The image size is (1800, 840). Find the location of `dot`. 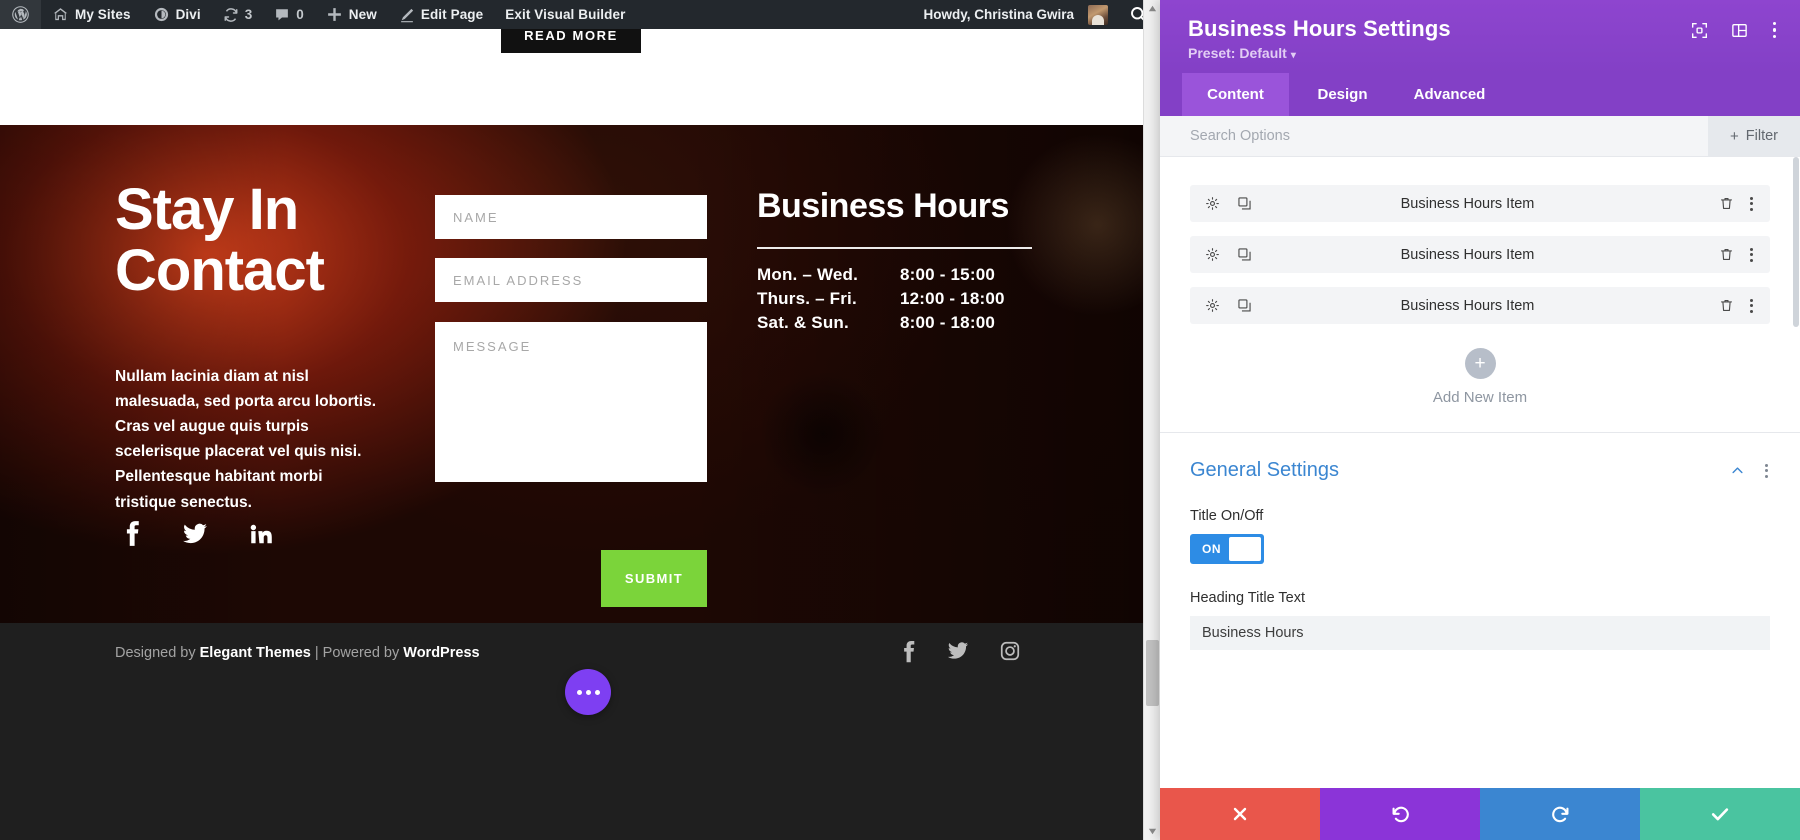

dot is located at coordinates (597, 692).